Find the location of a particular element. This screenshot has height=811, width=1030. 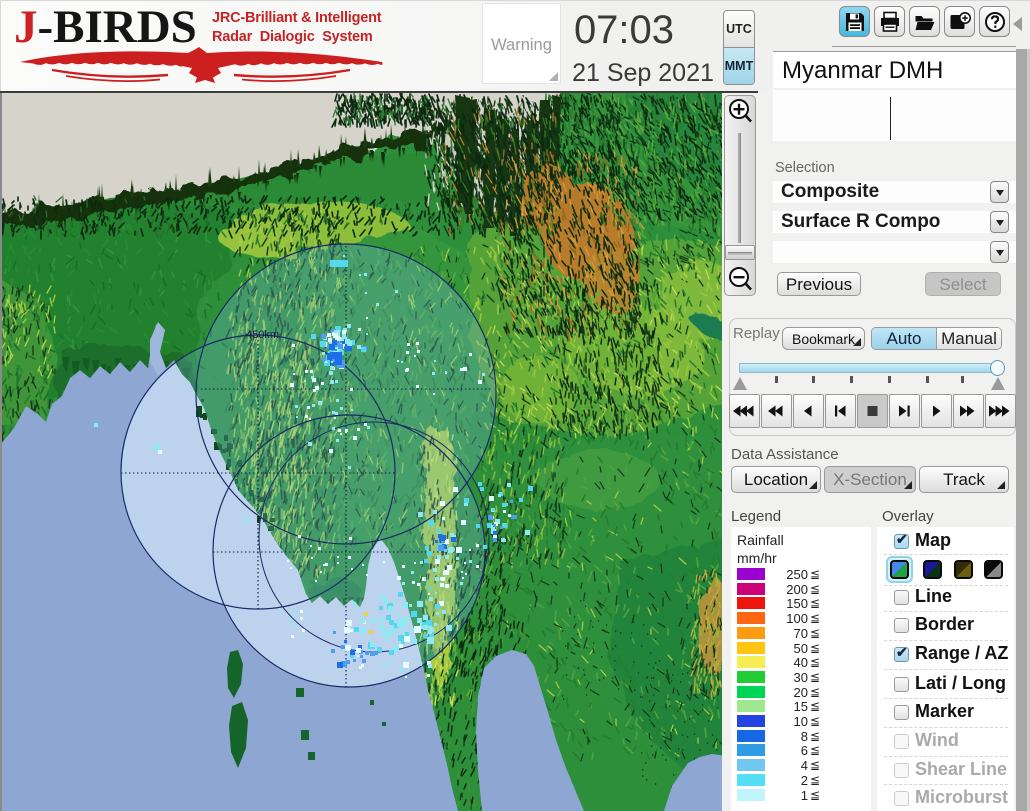

svg-text: 450km is located at coordinates (262, 335).